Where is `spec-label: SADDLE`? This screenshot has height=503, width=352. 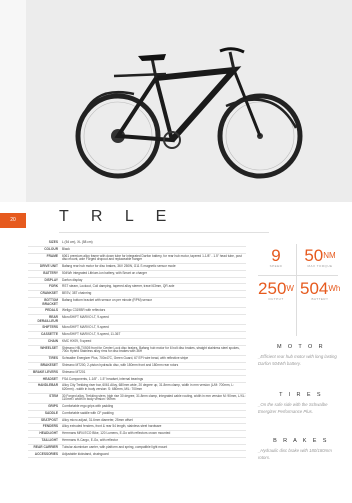
spec-label: SADDLE is located at coordinates (51, 412).